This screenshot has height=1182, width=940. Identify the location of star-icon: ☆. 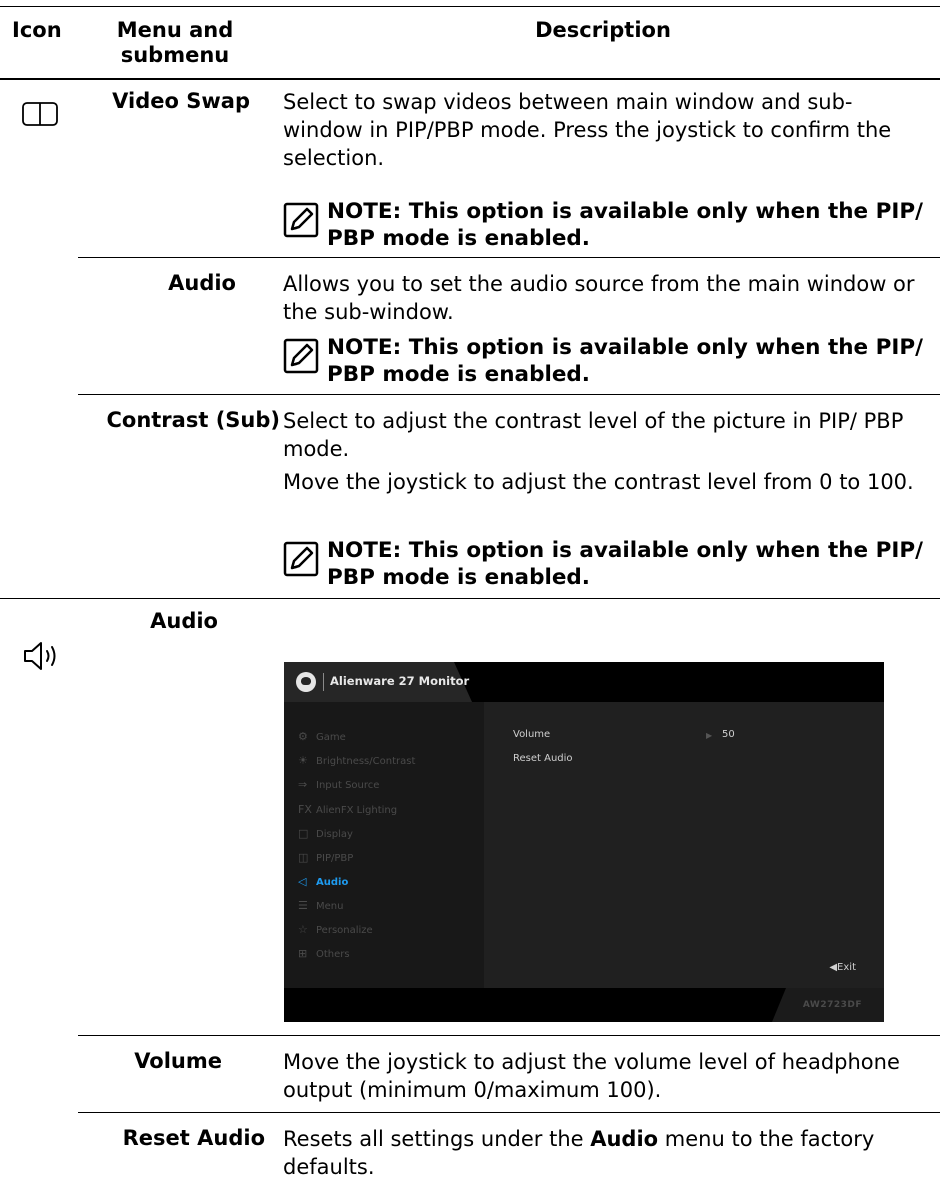
(303, 929).